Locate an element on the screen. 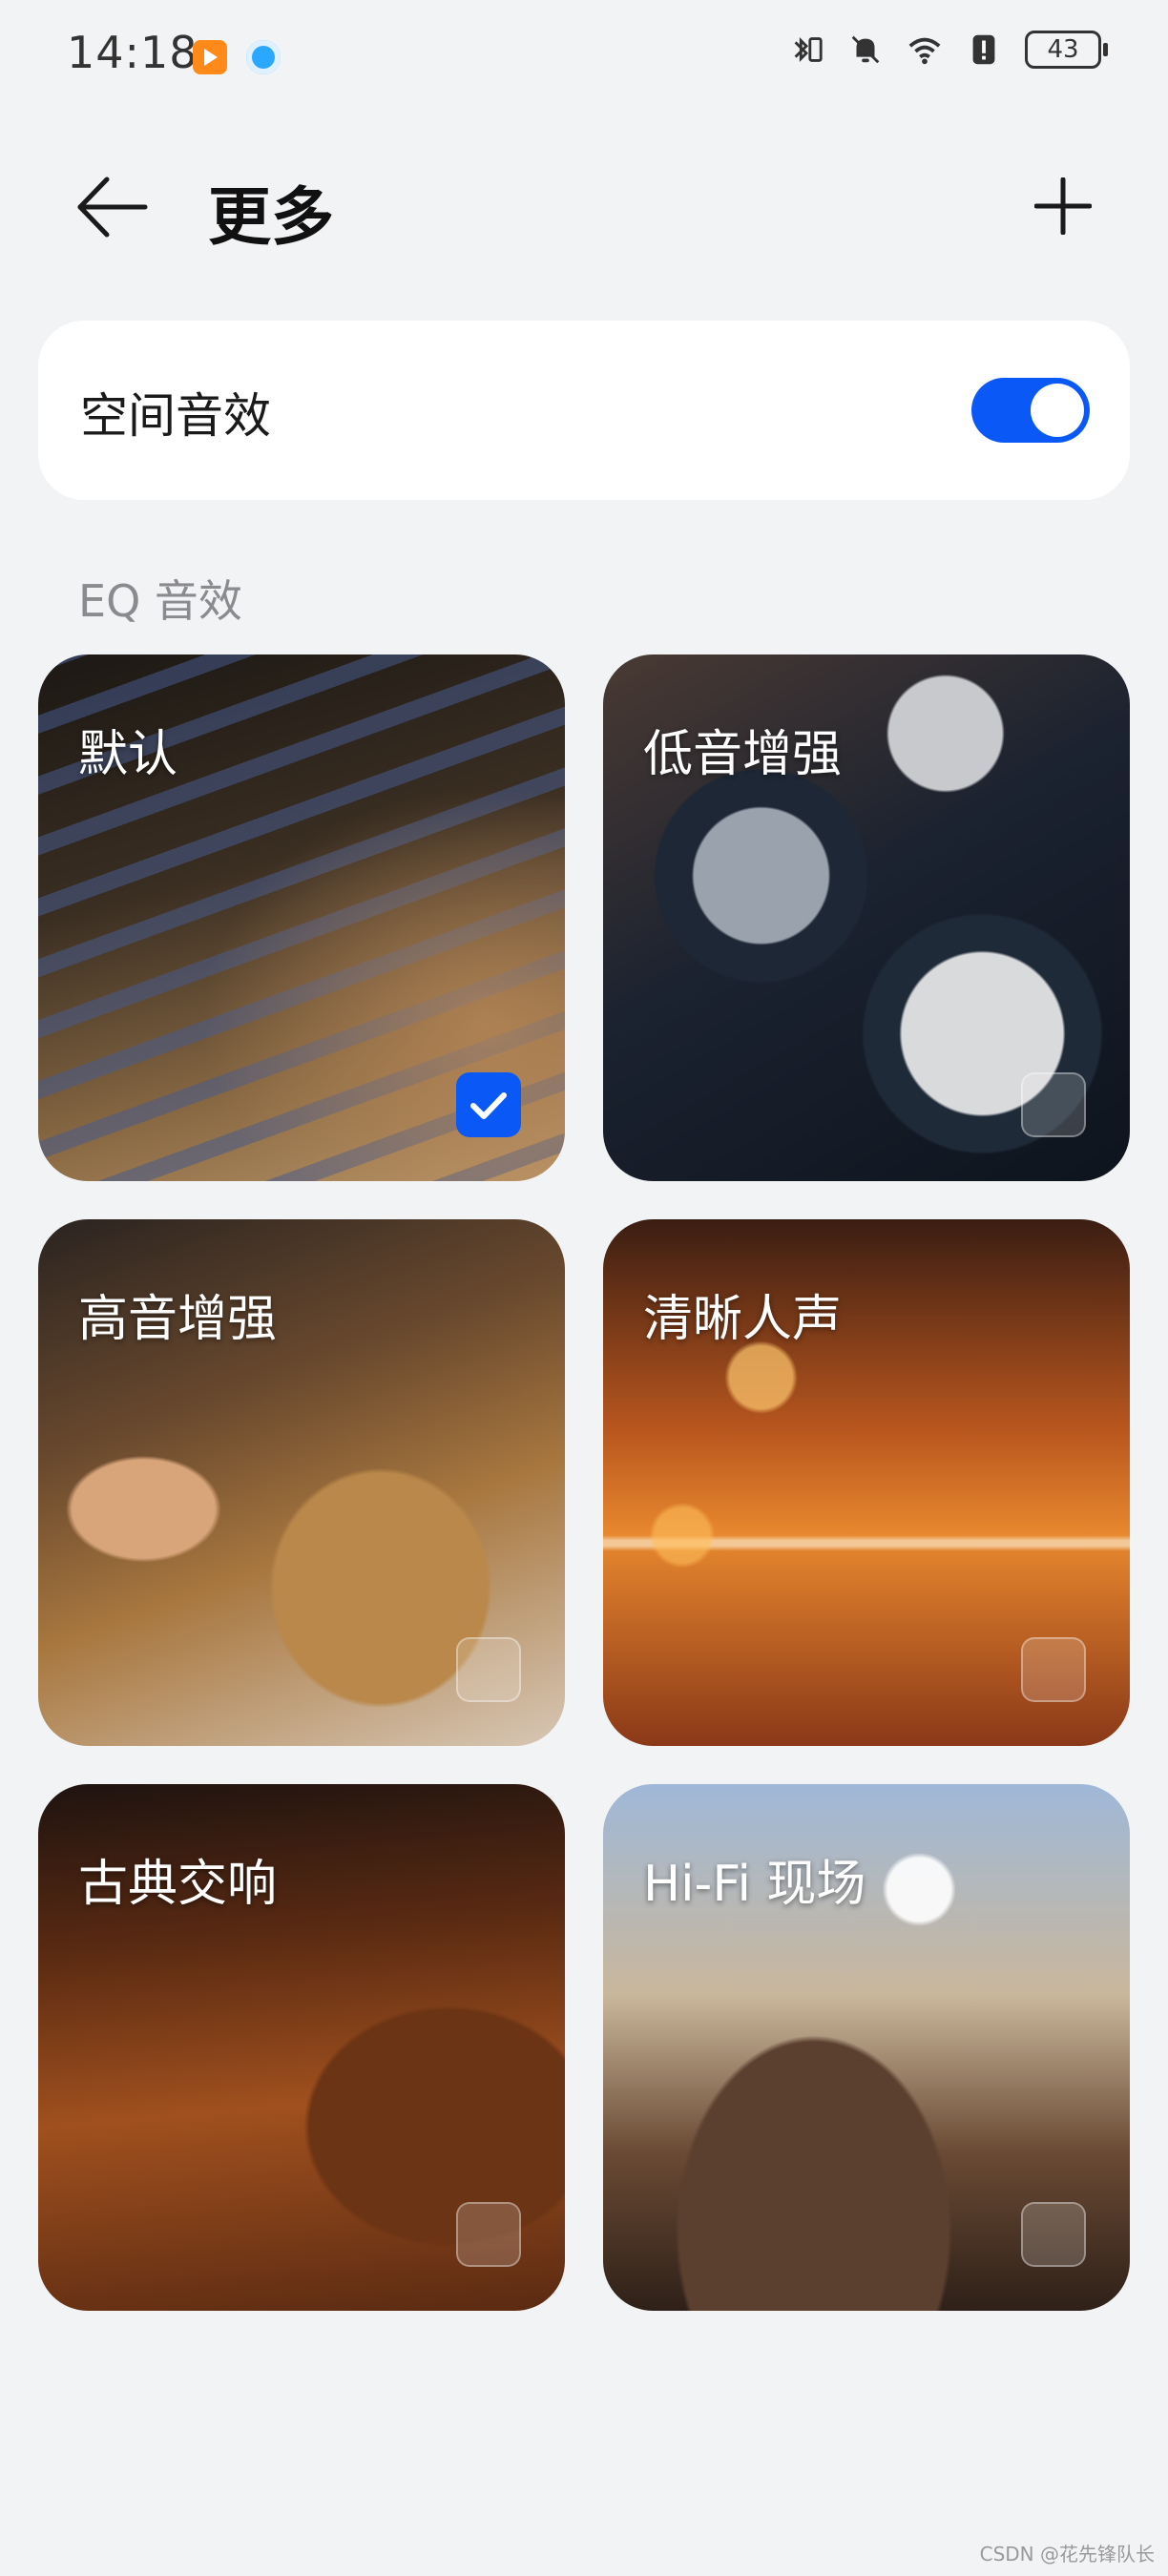  checkmark-icon is located at coordinates (489, 1105).